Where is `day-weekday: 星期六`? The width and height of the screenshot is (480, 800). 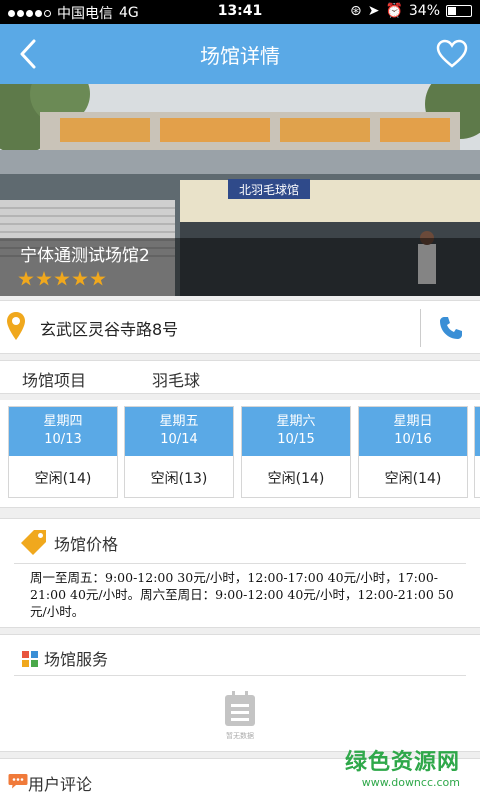 day-weekday: 星期六 is located at coordinates (296, 421).